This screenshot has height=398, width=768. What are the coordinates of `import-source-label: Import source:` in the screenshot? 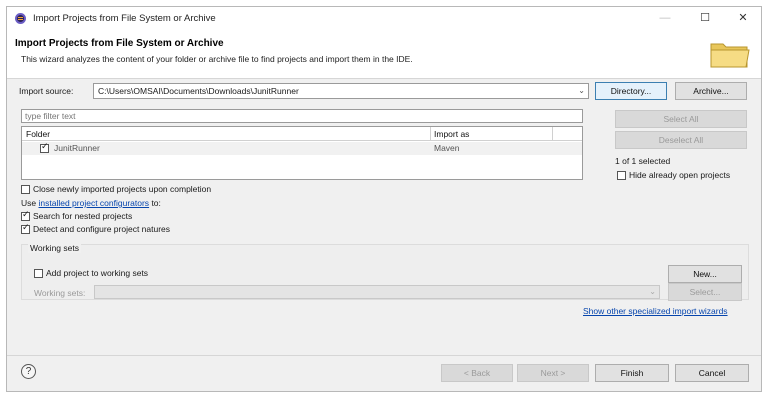 It's located at (46, 91).